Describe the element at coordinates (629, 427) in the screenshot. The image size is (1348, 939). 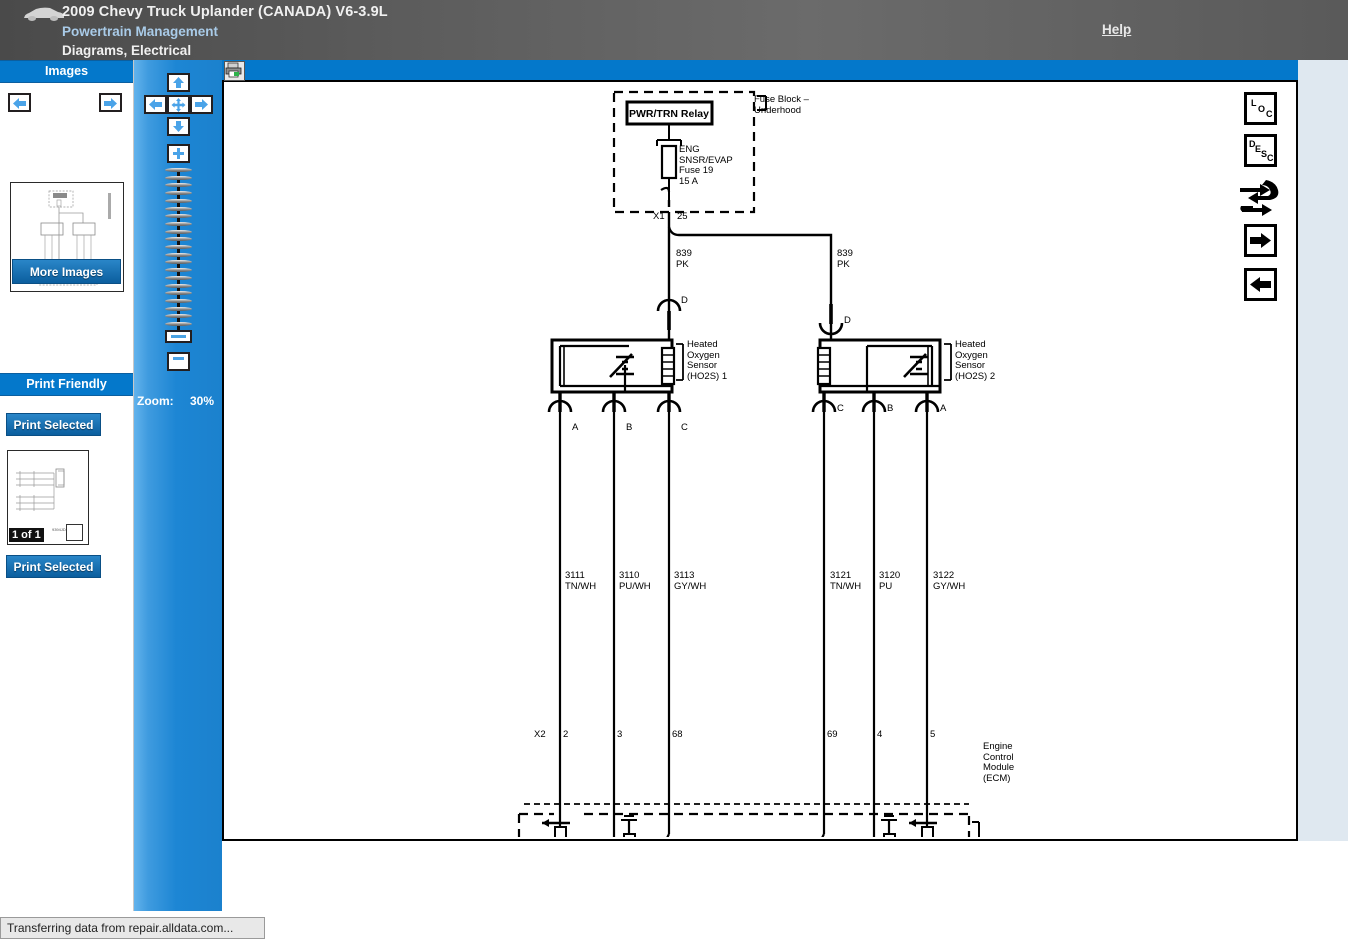
I see `ho2s1-pin-b: B` at that location.